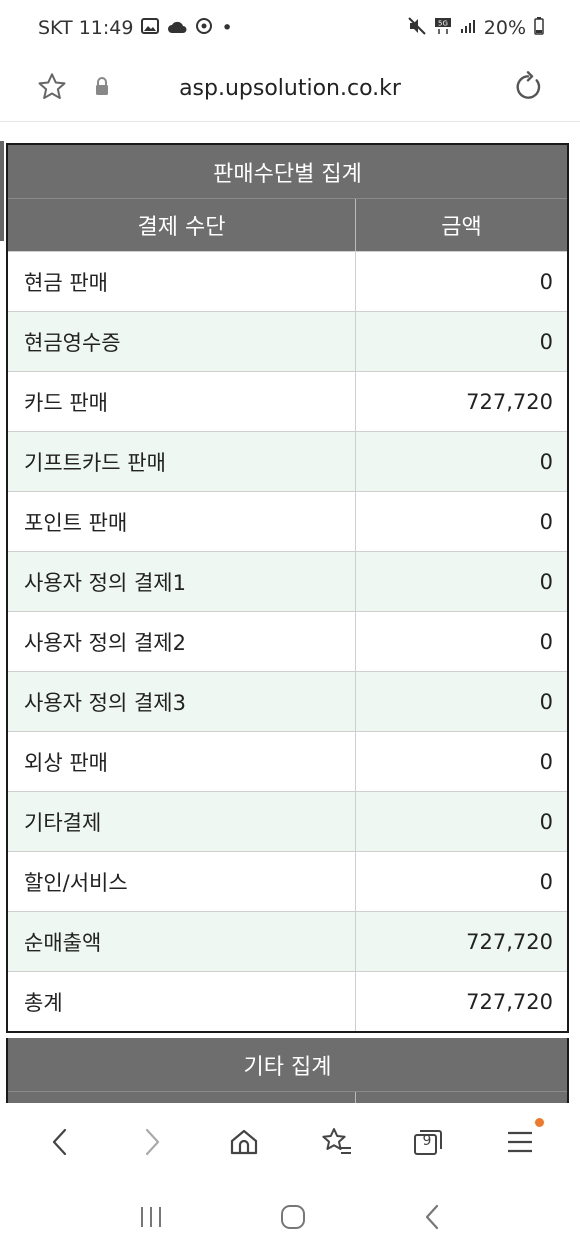 This screenshot has height=1257, width=580. Describe the element at coordinates (135, 28) in the screenshot. I see `status-left: SKT 11:49 •` at that location.